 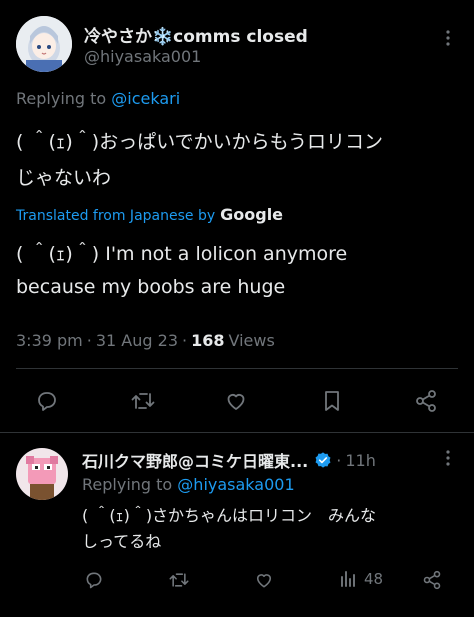 I want to click on tweet-meta: 3:39 pm · 31 Aug 23 · 168 Views, so click(x=145, y=340).